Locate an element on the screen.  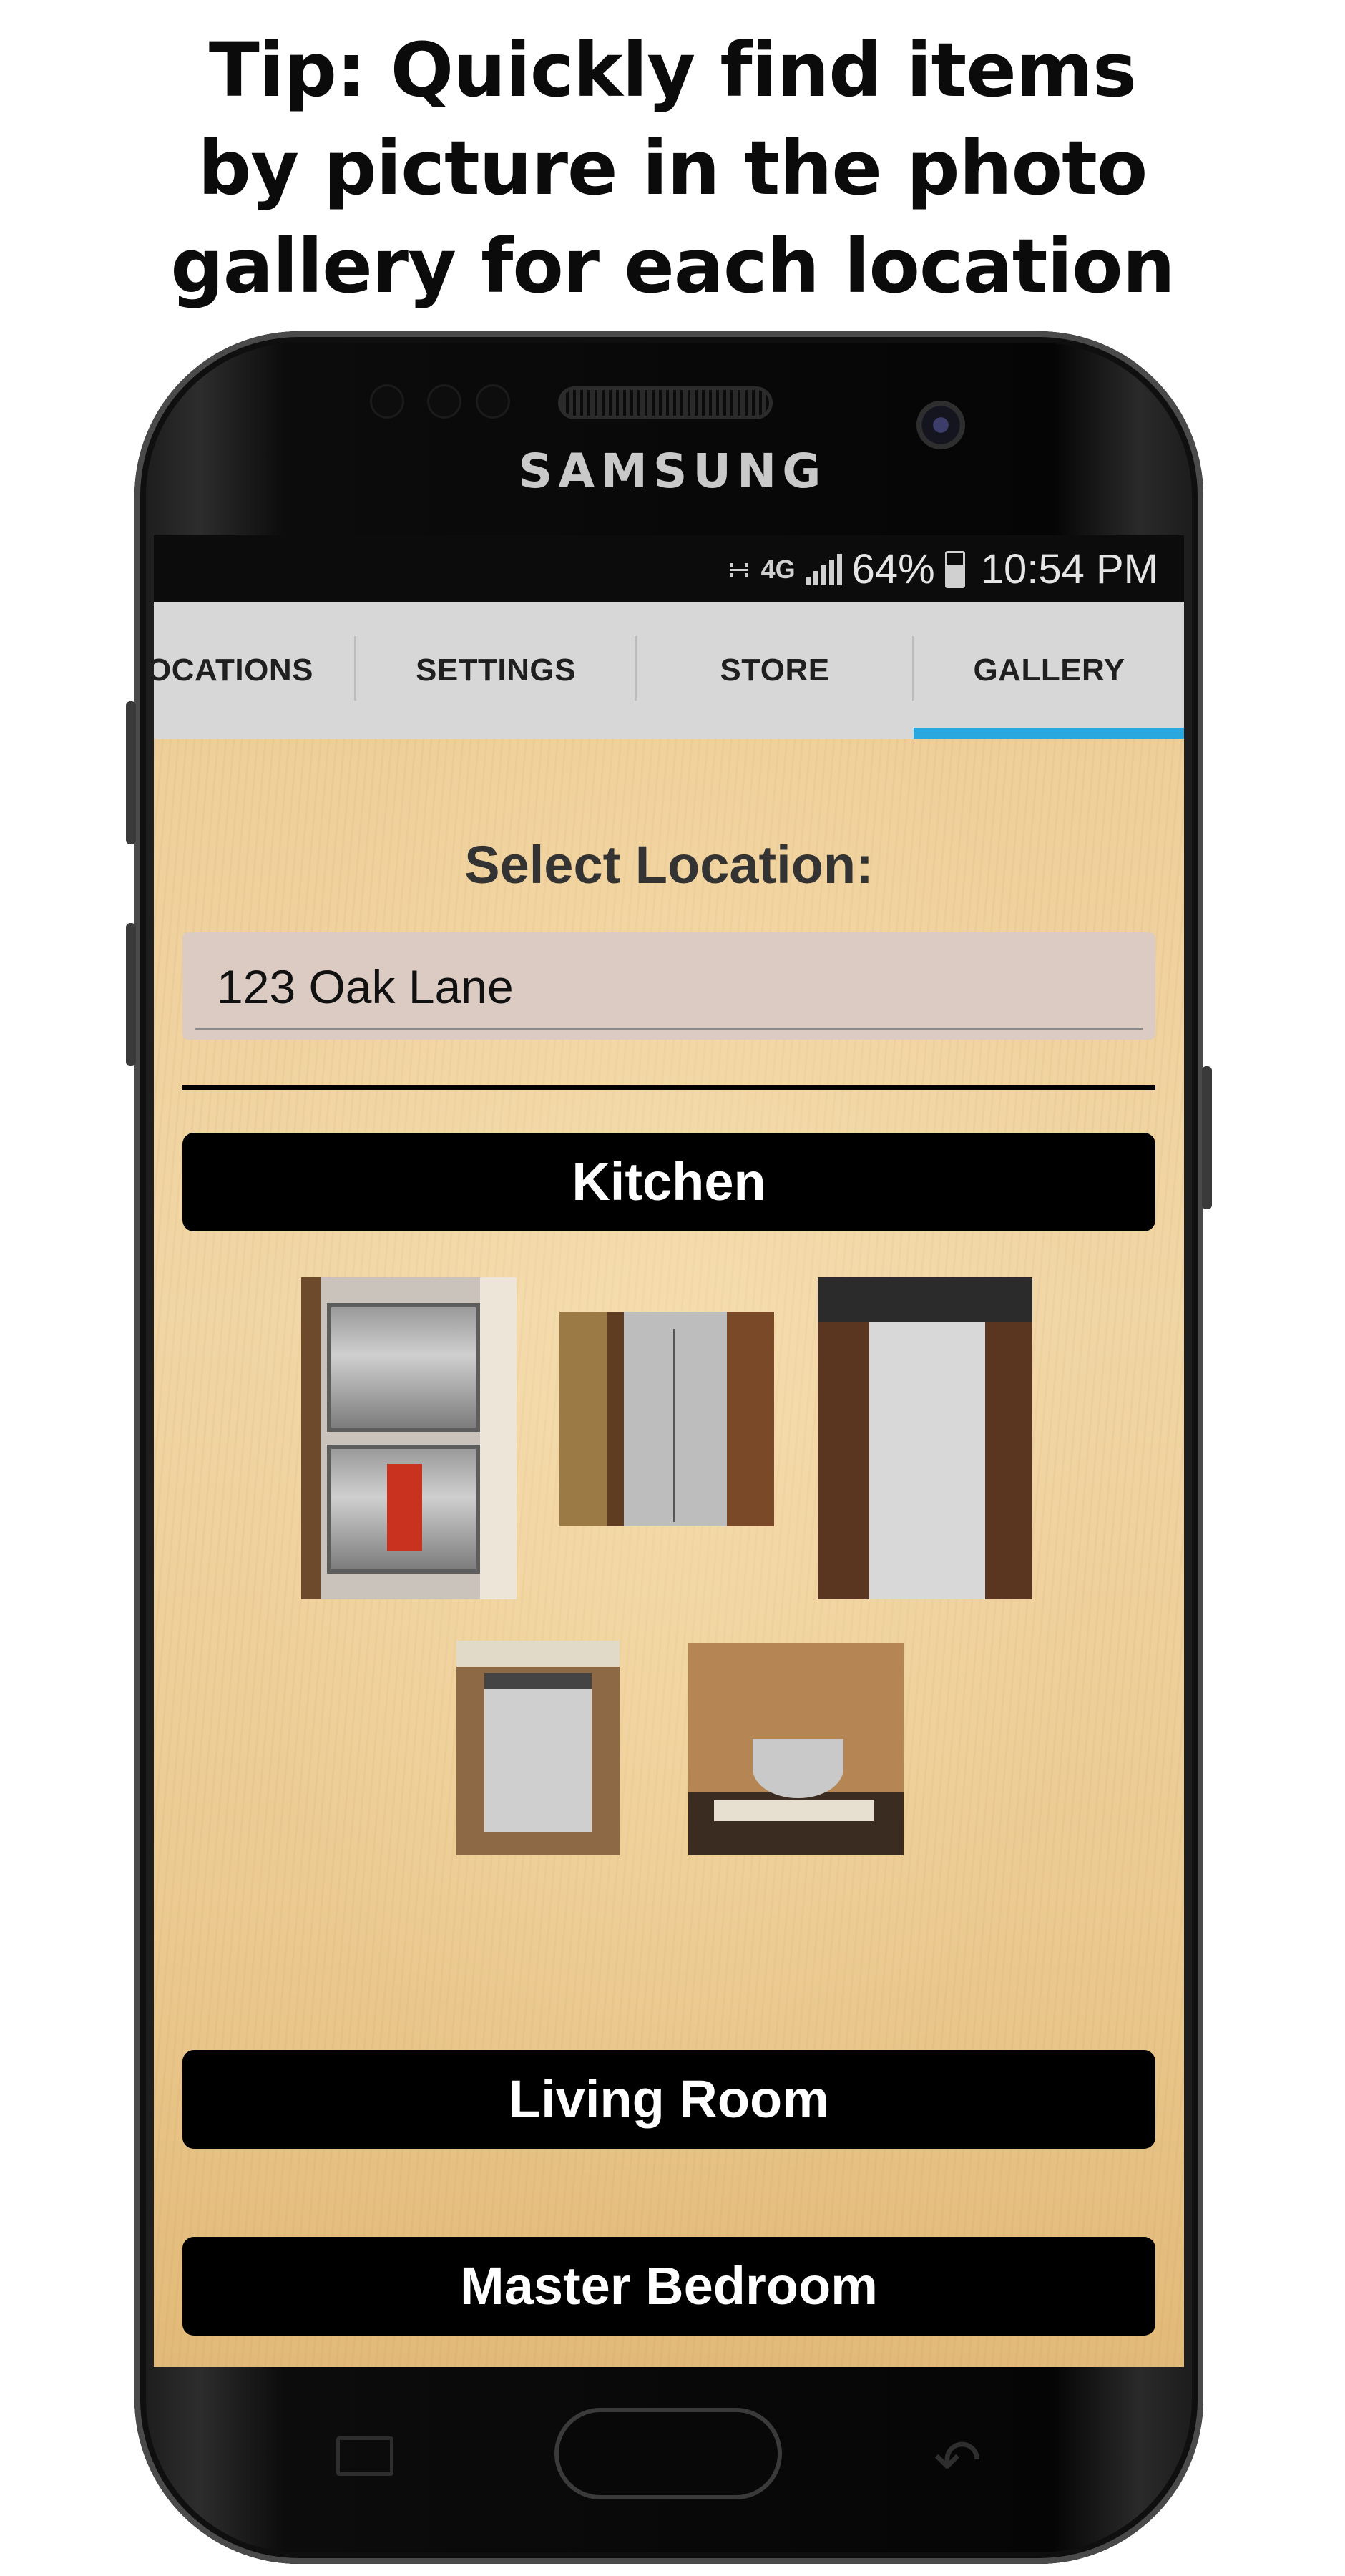
front-camera-icon is located at coordinates (940, 425).